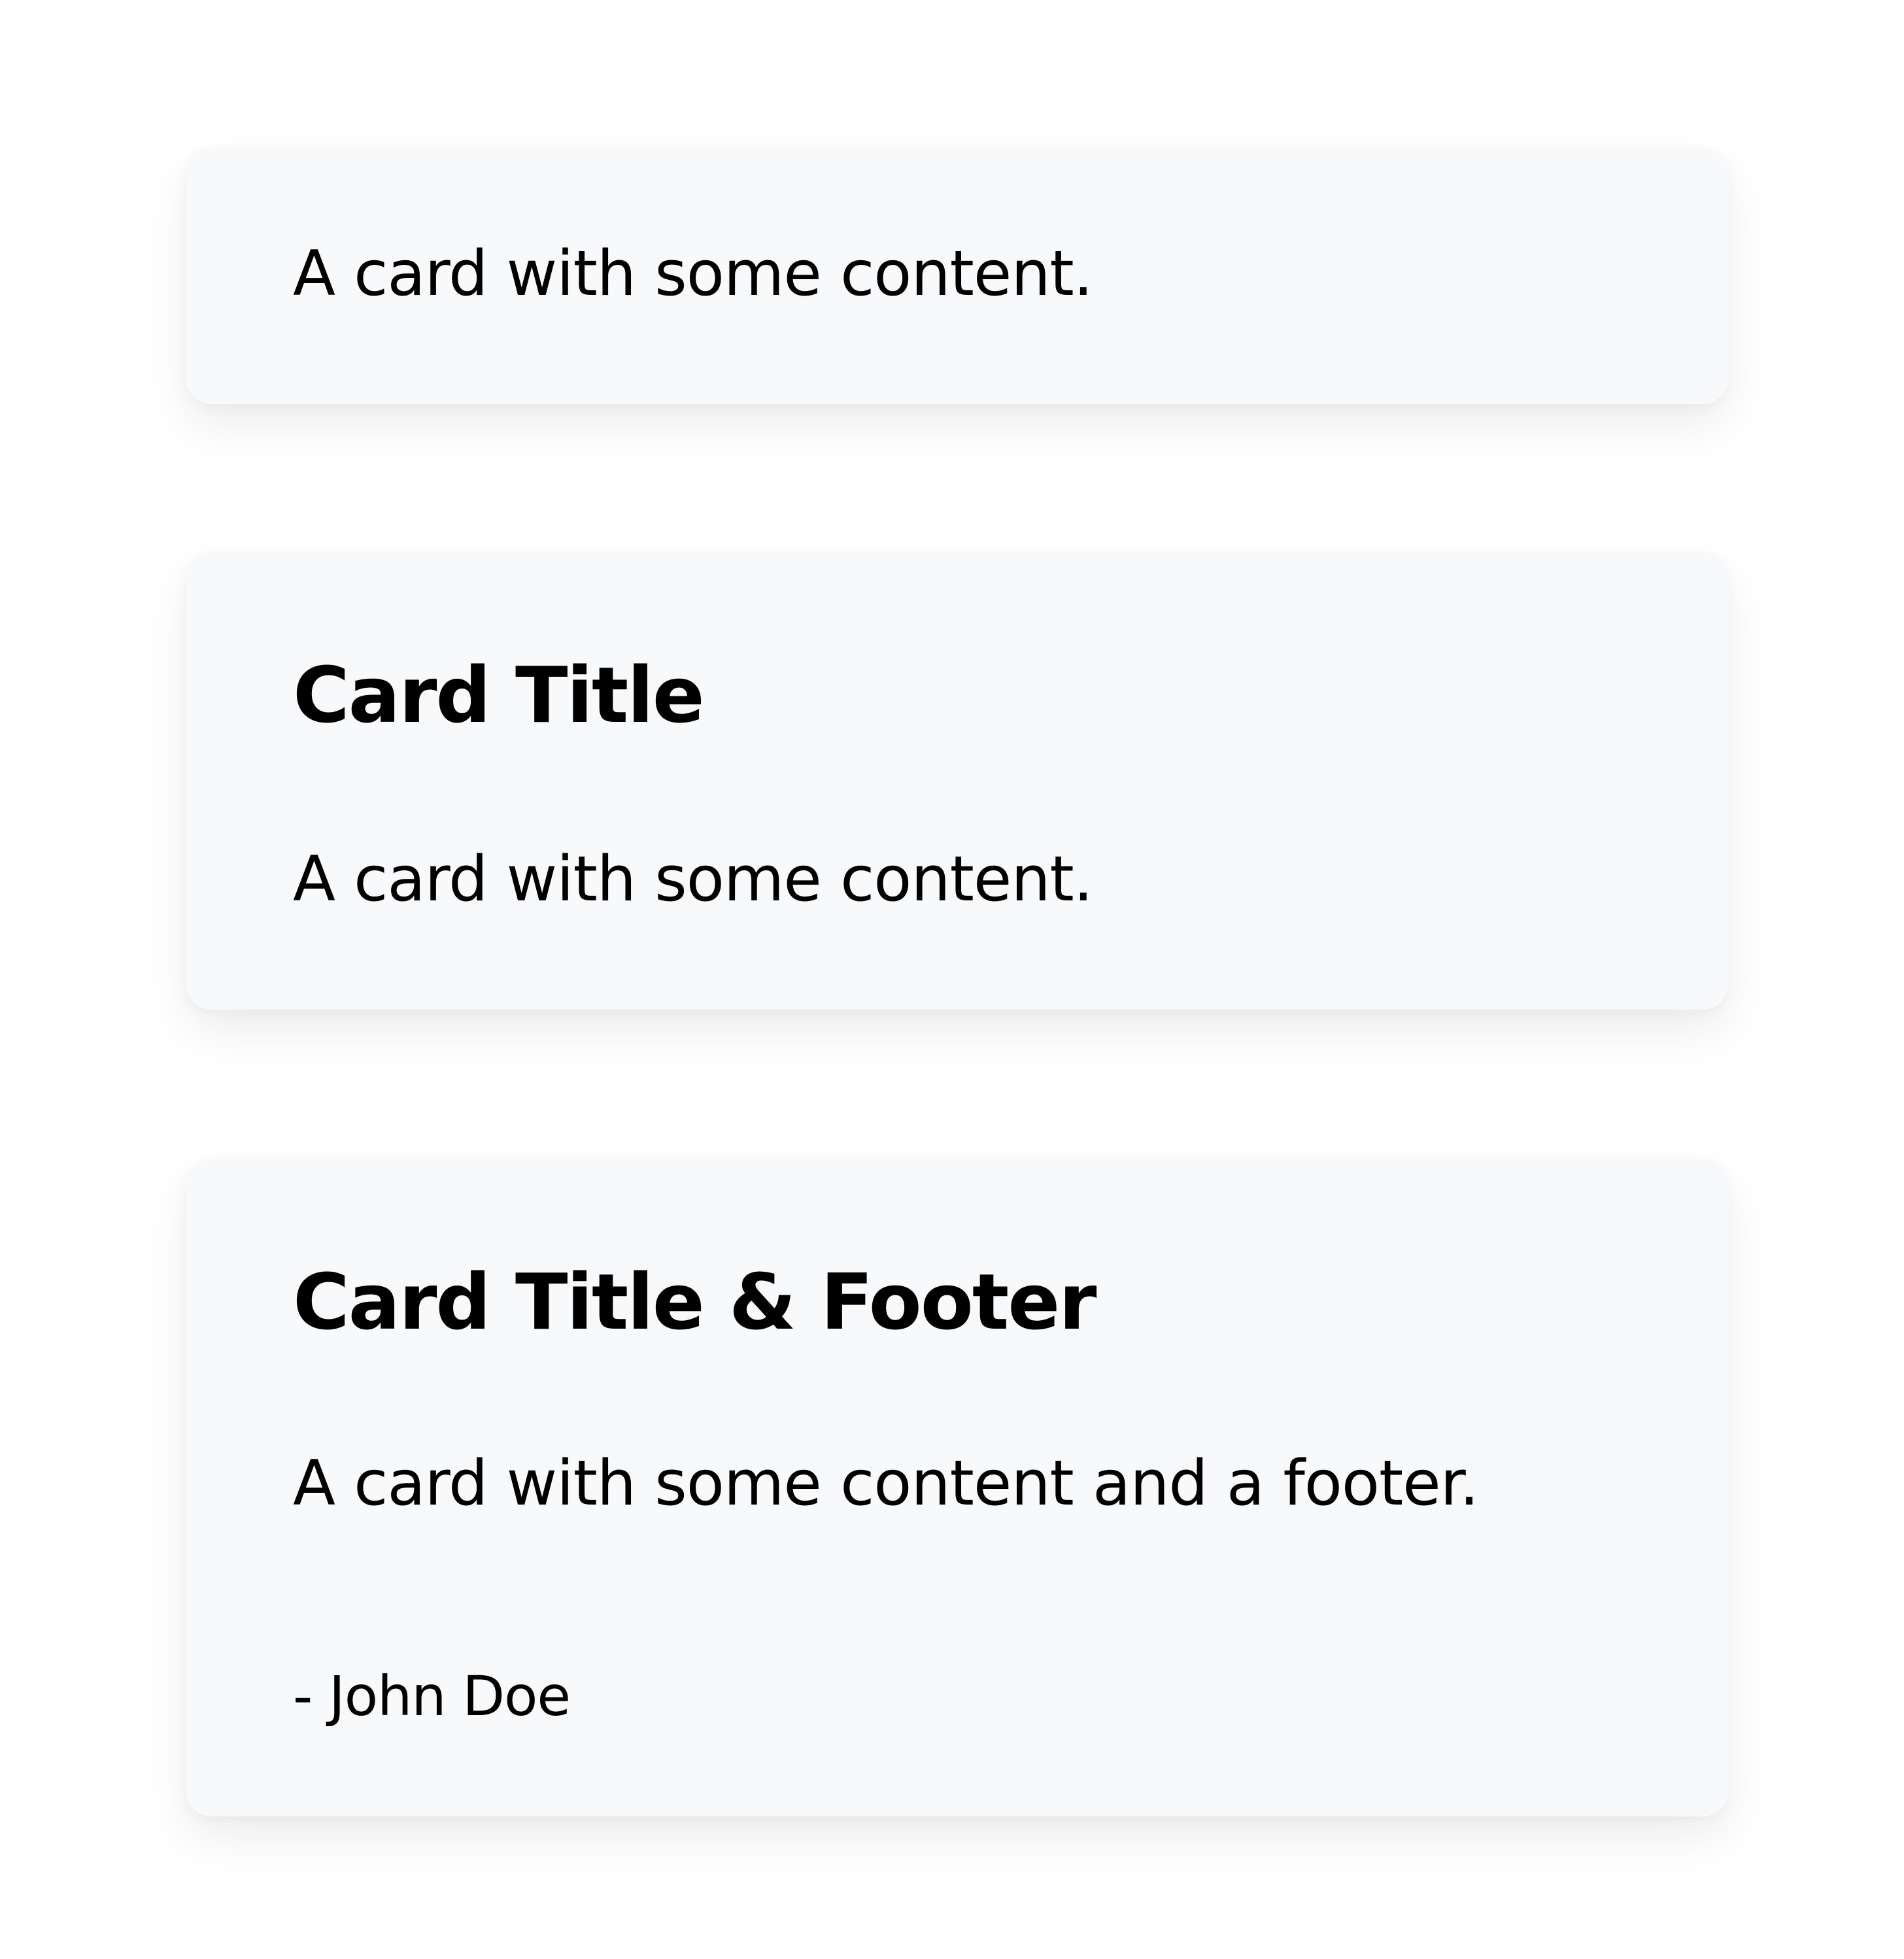  What do you see at coordinates (432, 1696) in the screenshot?
I see `card-footer: - John Doe` at bounding box center [432, 1696].